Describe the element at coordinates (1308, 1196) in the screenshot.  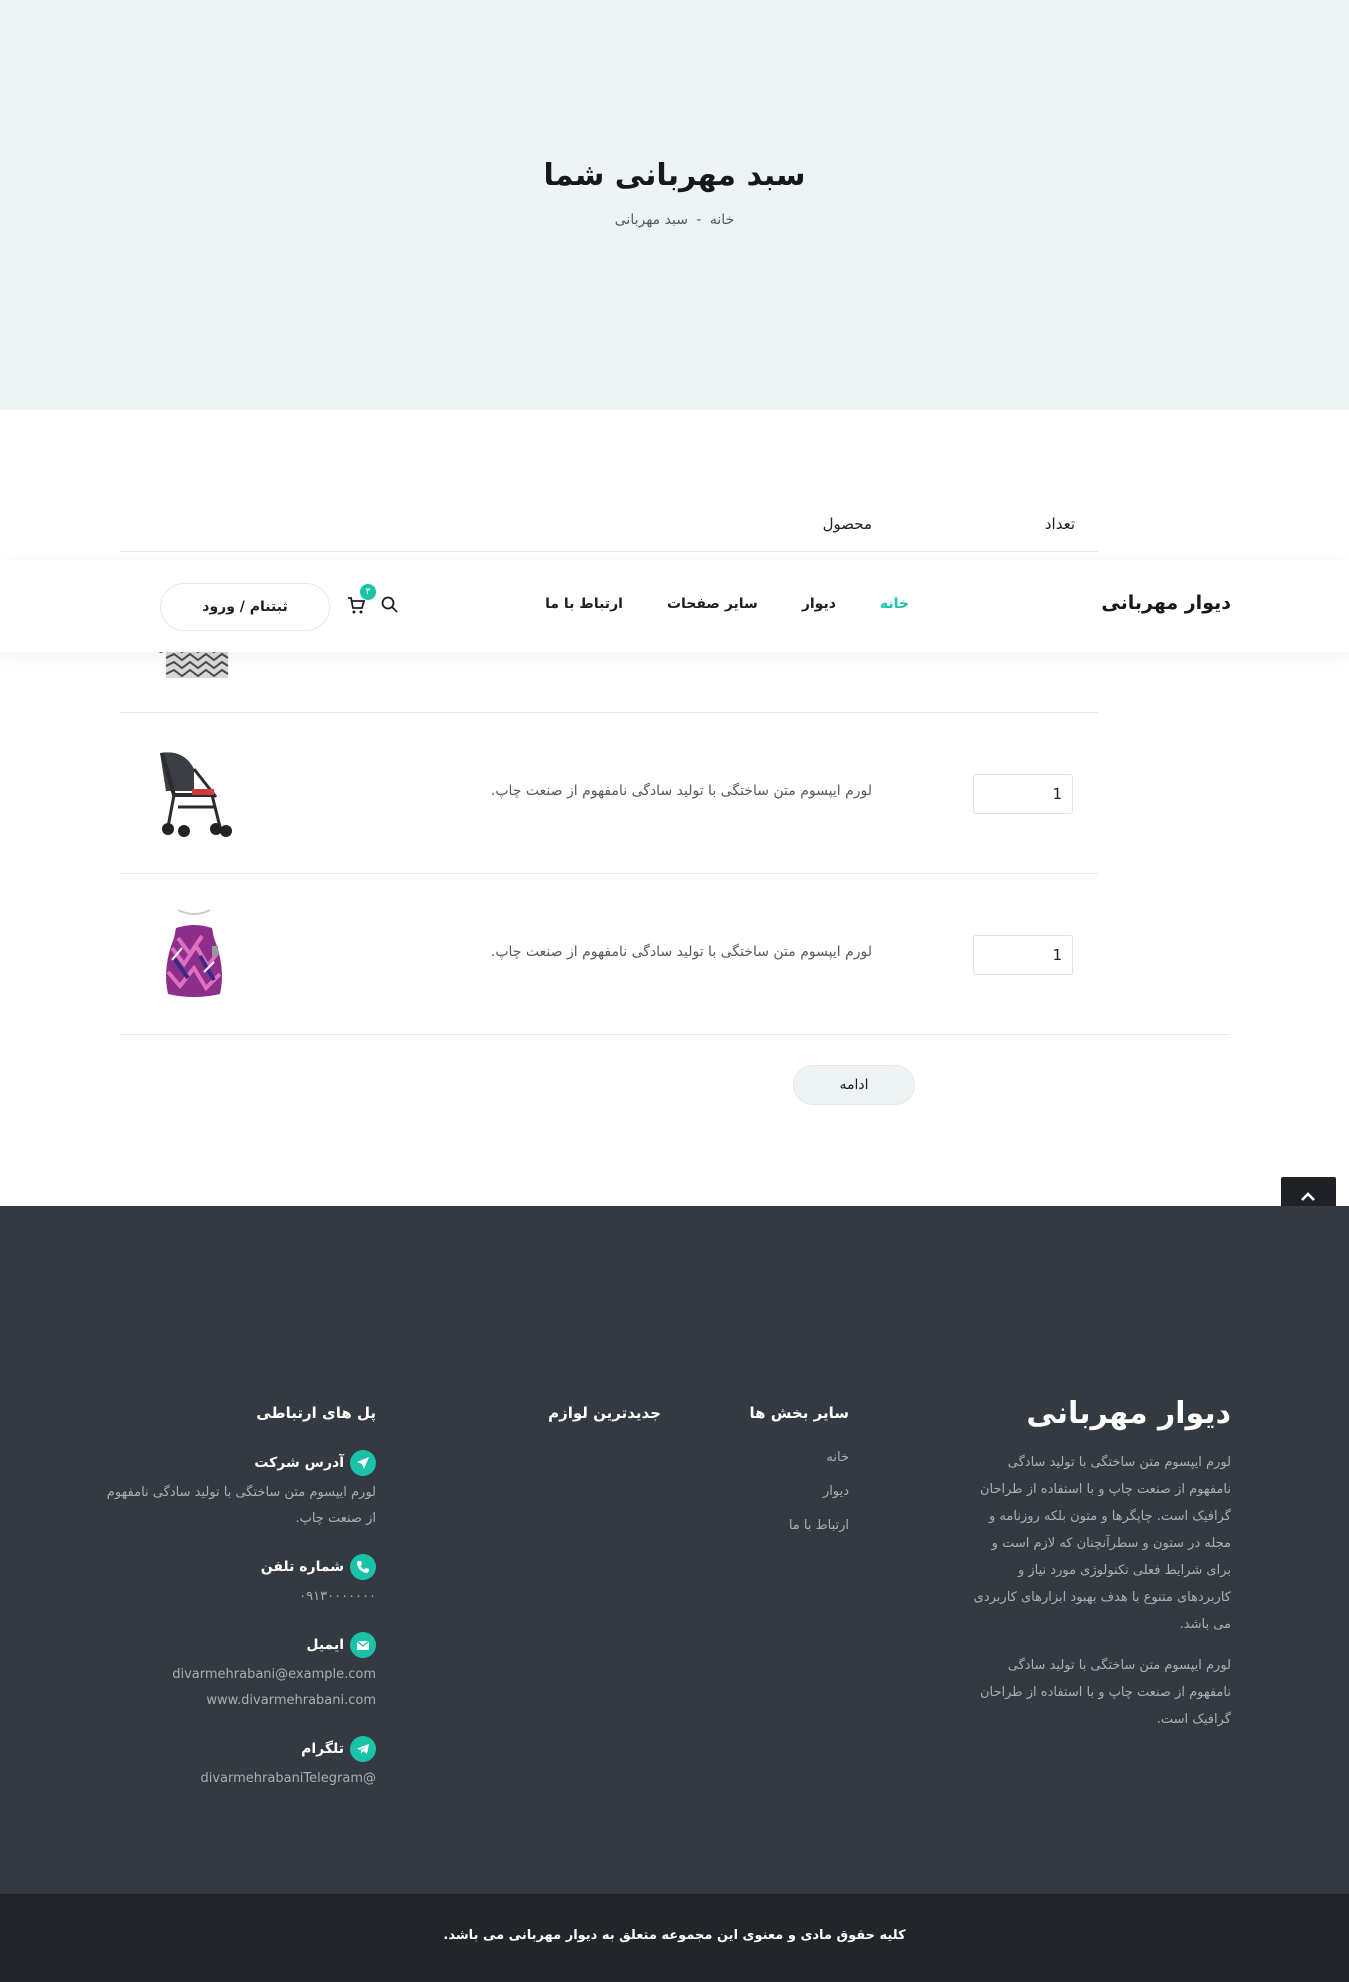
I see `chevron-up-icon` at that location.